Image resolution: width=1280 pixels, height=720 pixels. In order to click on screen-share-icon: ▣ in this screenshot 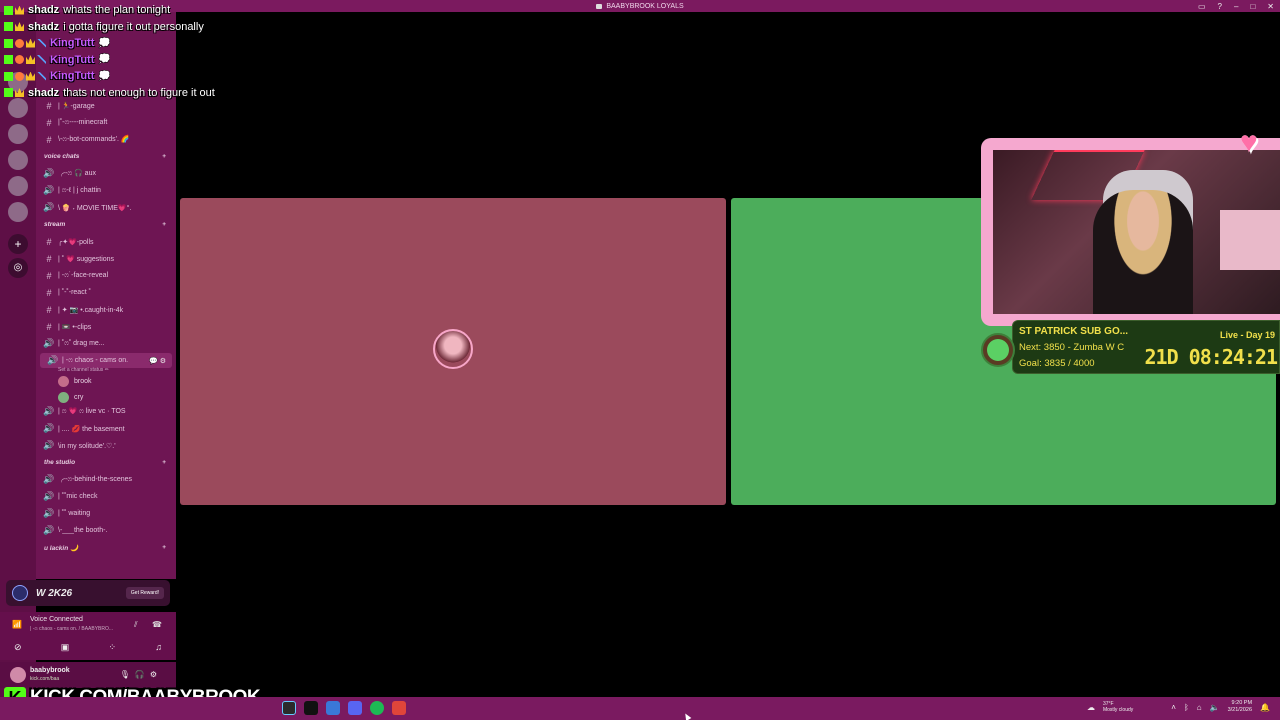, I will do `click(65, 647)`.